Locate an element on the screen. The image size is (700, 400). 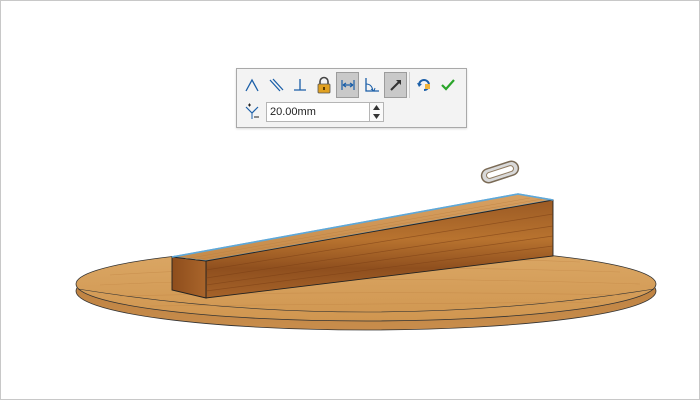
toolbar-separator is located at coordinates (409, 85).